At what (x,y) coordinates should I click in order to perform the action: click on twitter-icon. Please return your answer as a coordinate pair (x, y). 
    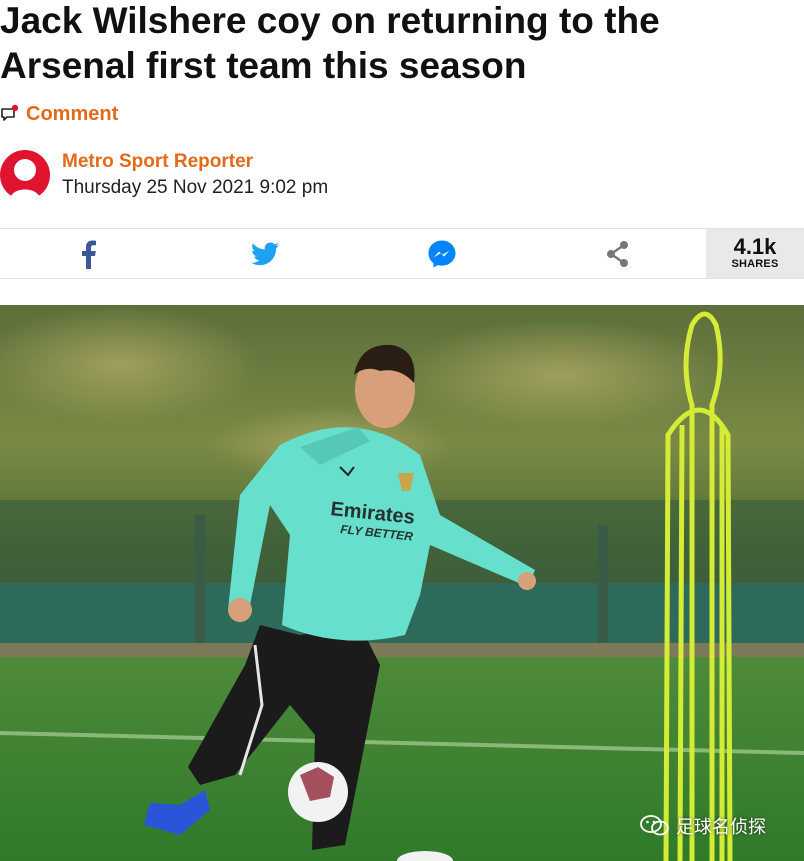
    Looking at the image, I should click on (265, 253).